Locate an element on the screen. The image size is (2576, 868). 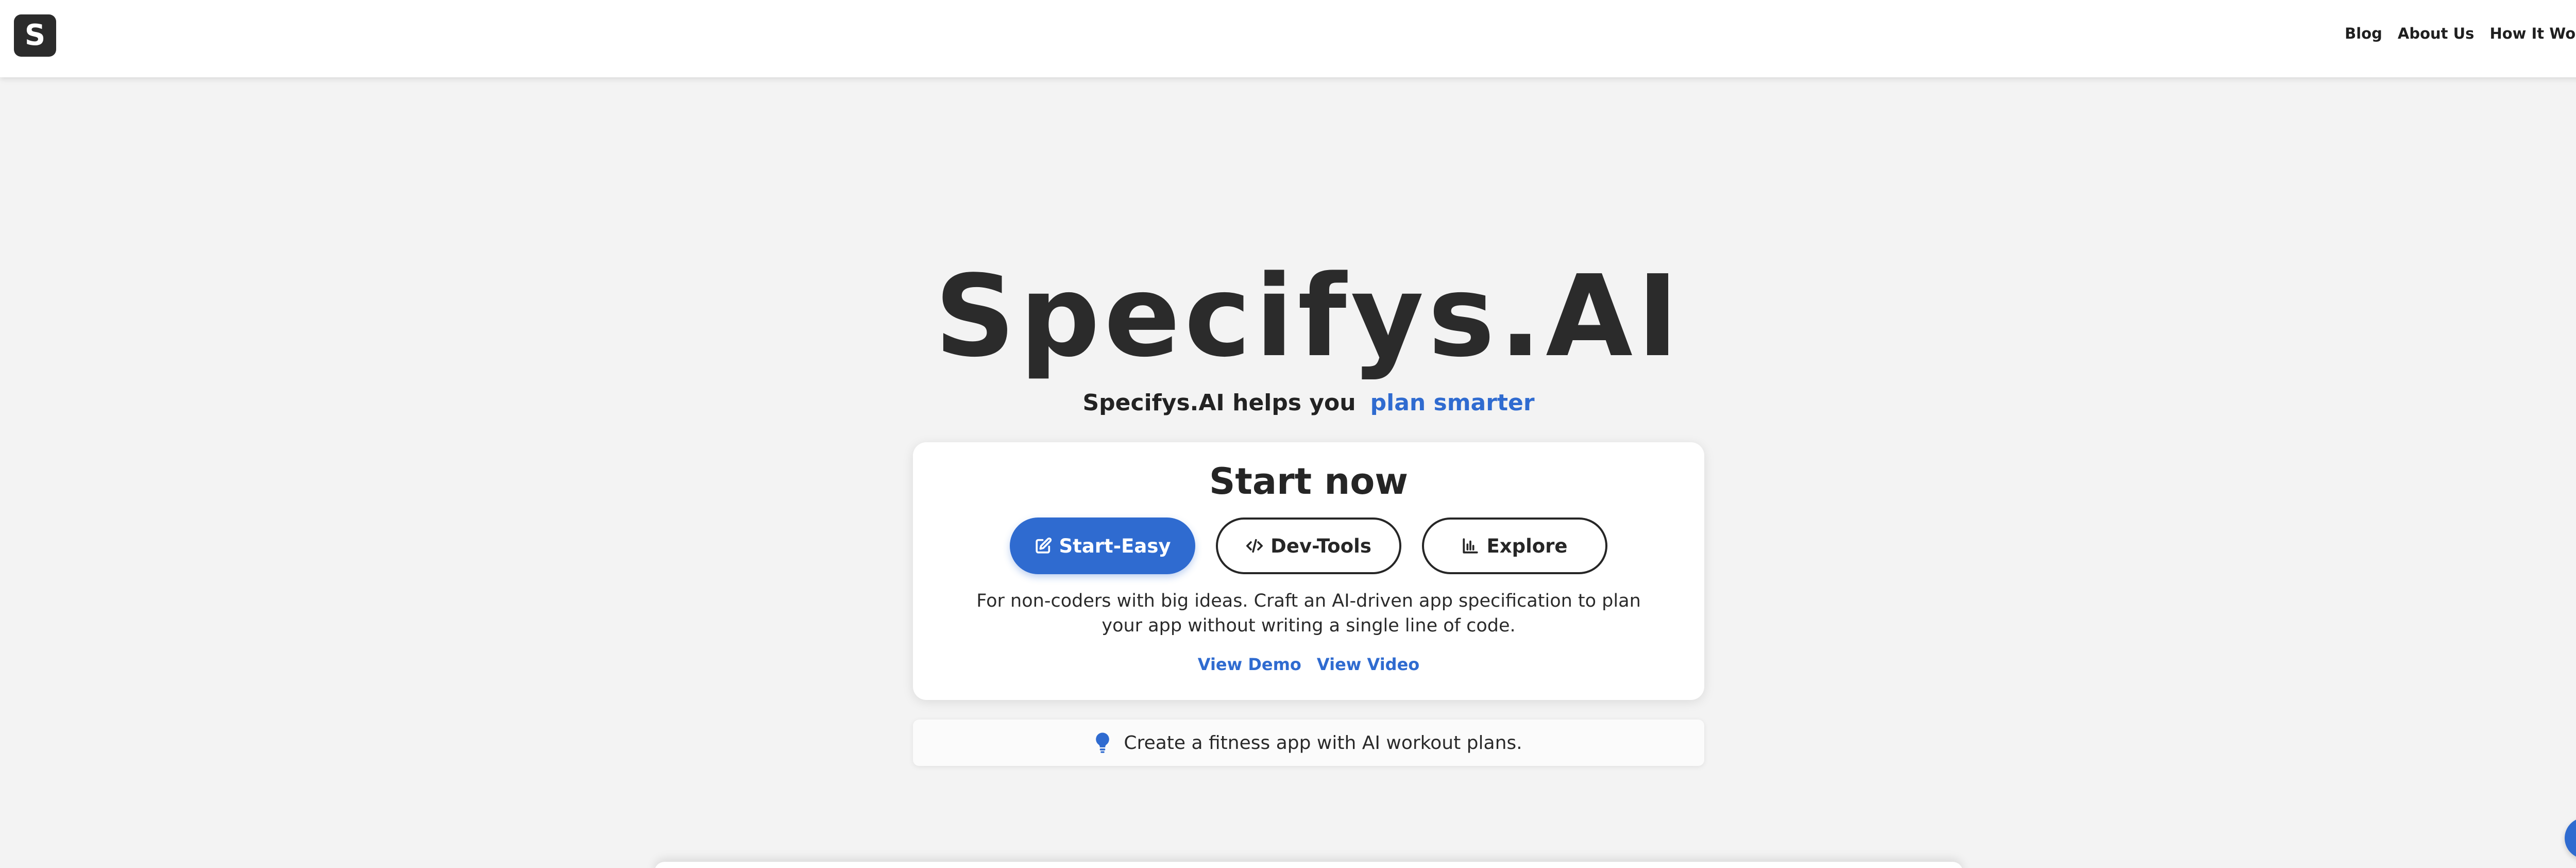
code-icon is located at coordinates (1254, 546).